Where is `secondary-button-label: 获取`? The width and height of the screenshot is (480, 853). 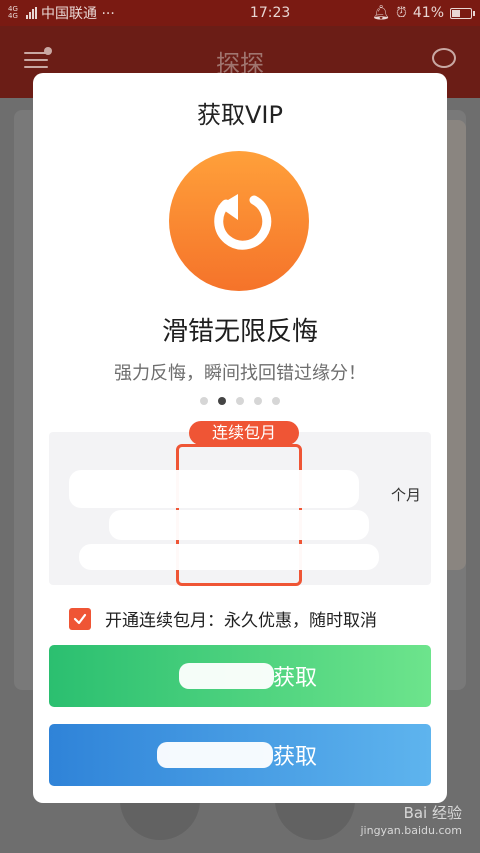 secondary-button-label: 获取 is located at coordinates (294, 757).